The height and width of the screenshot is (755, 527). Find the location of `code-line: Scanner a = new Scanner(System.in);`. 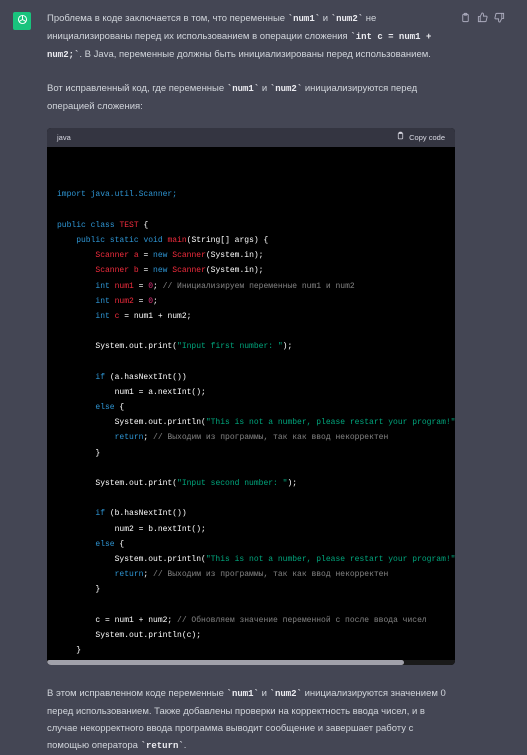

code-line: Scanner a = new Scanner(System.in); is located at coordinates (251, 255).